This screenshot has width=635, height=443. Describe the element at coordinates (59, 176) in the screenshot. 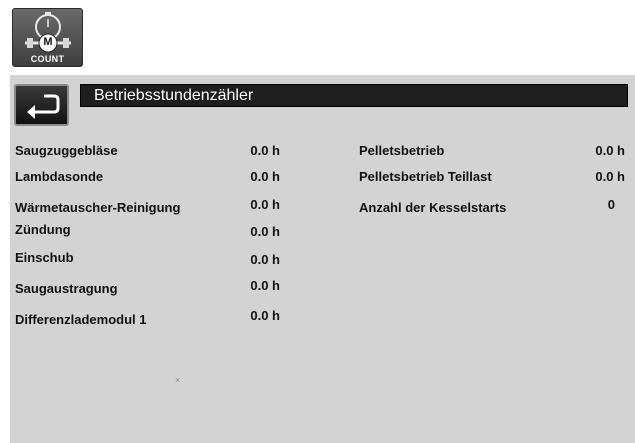

I see `row-label-lambdasonde: Lambdasonde` at that location.